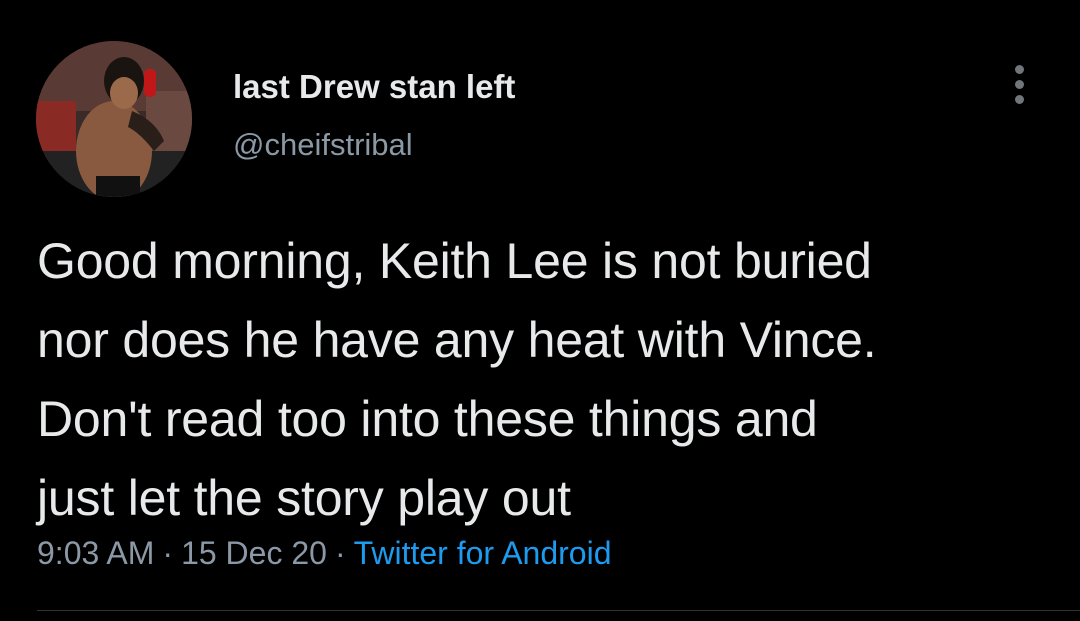 This screenshot has width=1080, height=621. I want to click on tweet-metadata: 9:03 AM · 15 Dec 20 · Twitter for Android, so click(324, 553).